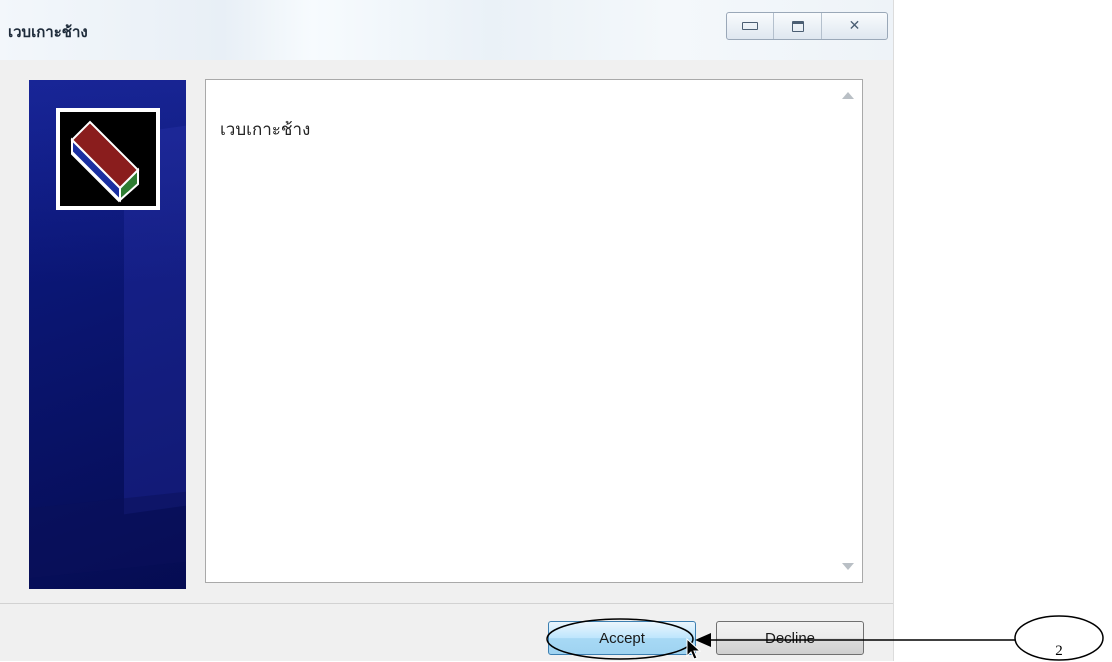 This screenshot has height=662, width=1112. Describe the element at coordinates (694, 649) in the screenshot. I see `mouse-pointer-icon` at that location.